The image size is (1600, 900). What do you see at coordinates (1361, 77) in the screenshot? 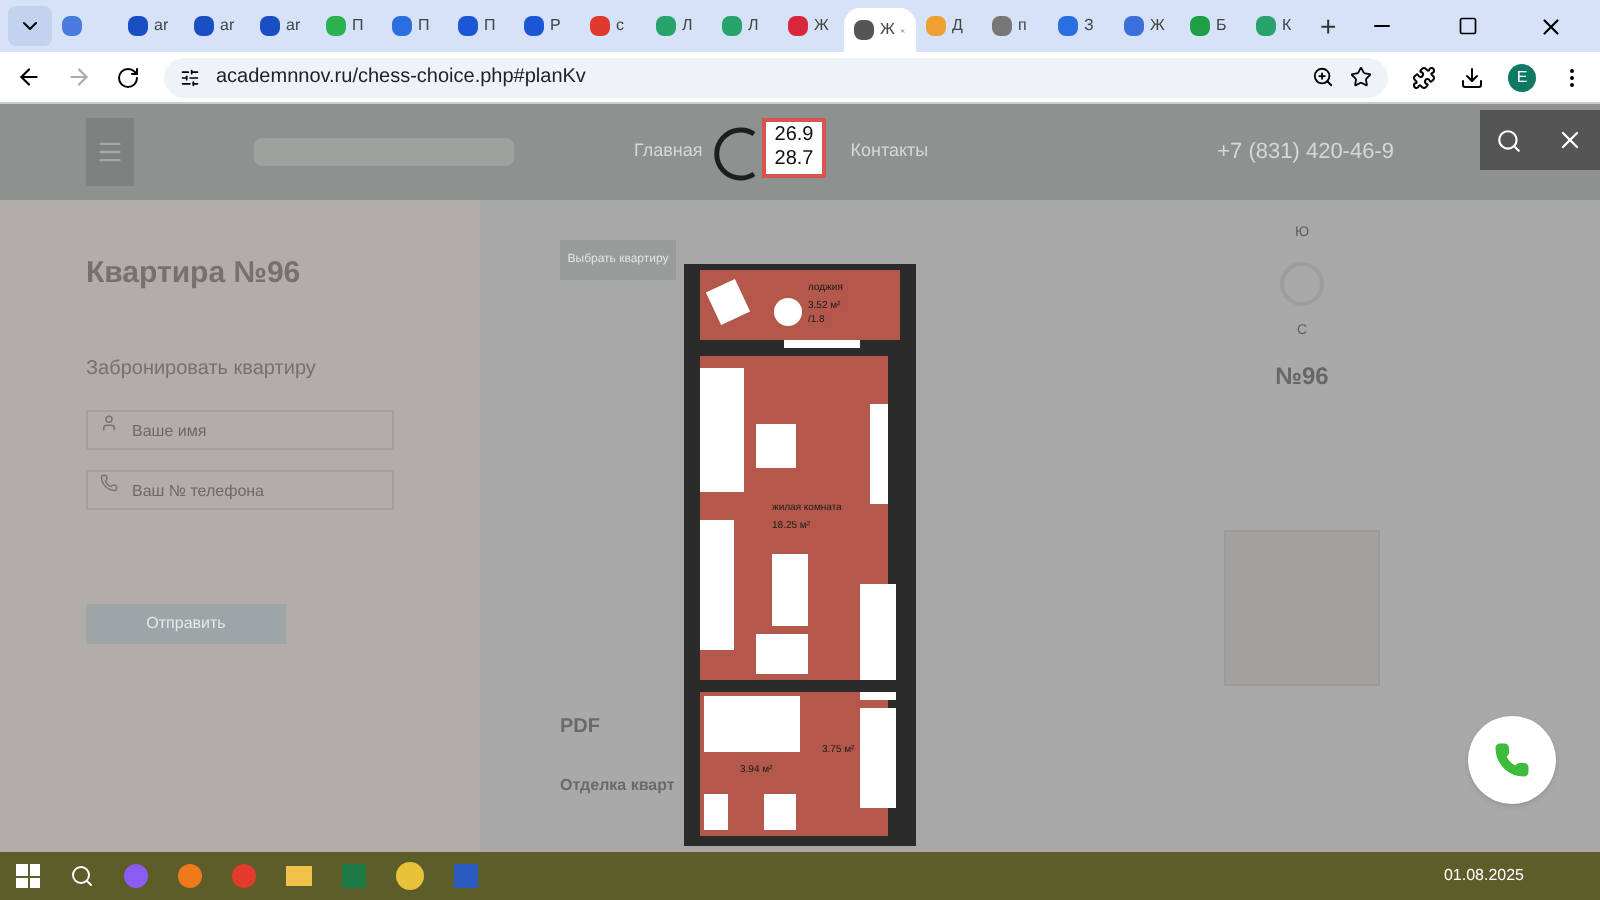
I see `bookmark-icon` at bounding box center [1361, 77].